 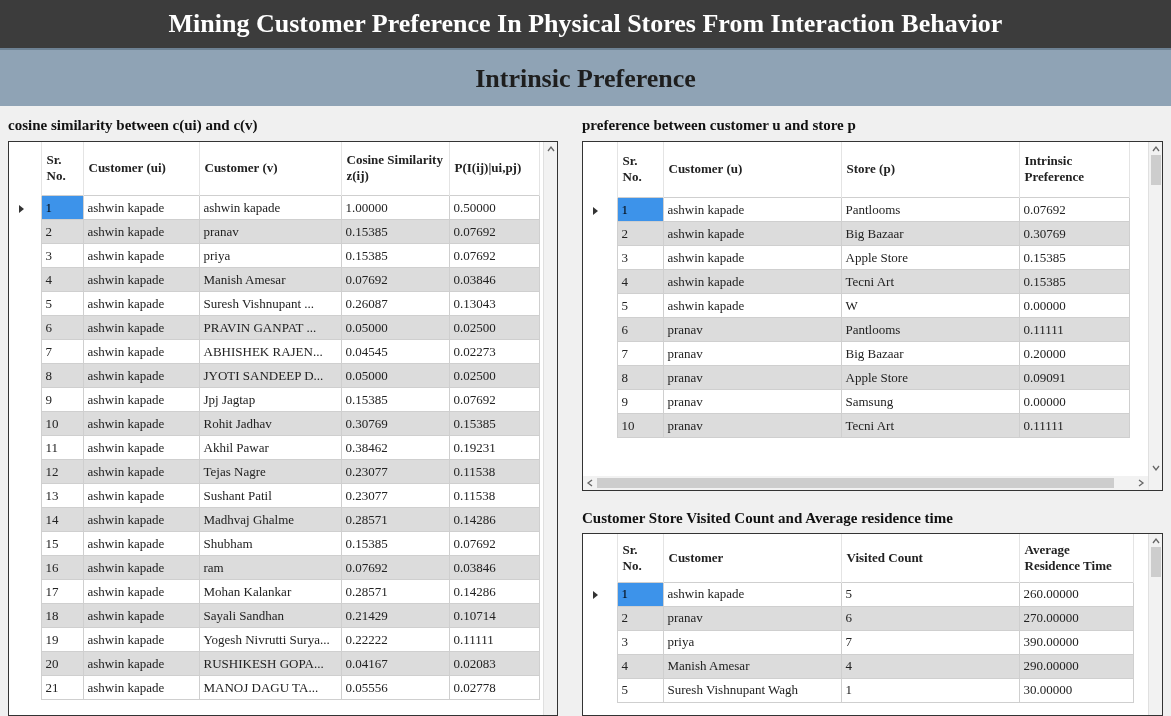 What do you see at coordinates (395, 168) in the screenshot?
I see `column-header: Cosine Similarity z(ij)` at bounding box center [395, 168].